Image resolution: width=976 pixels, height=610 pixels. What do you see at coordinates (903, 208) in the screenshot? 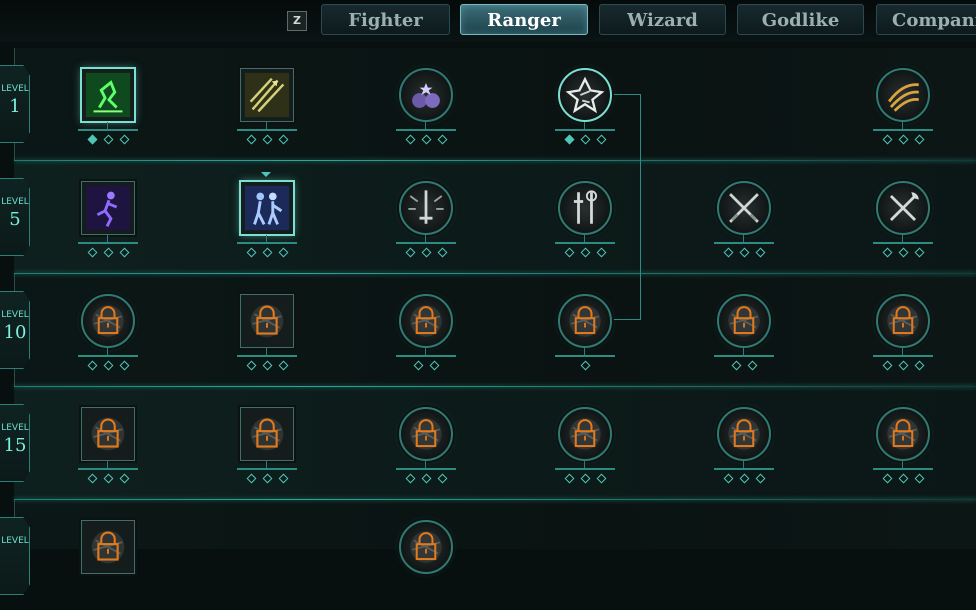
I see `crossed-axe-icon` at bounding box center [903, 208].